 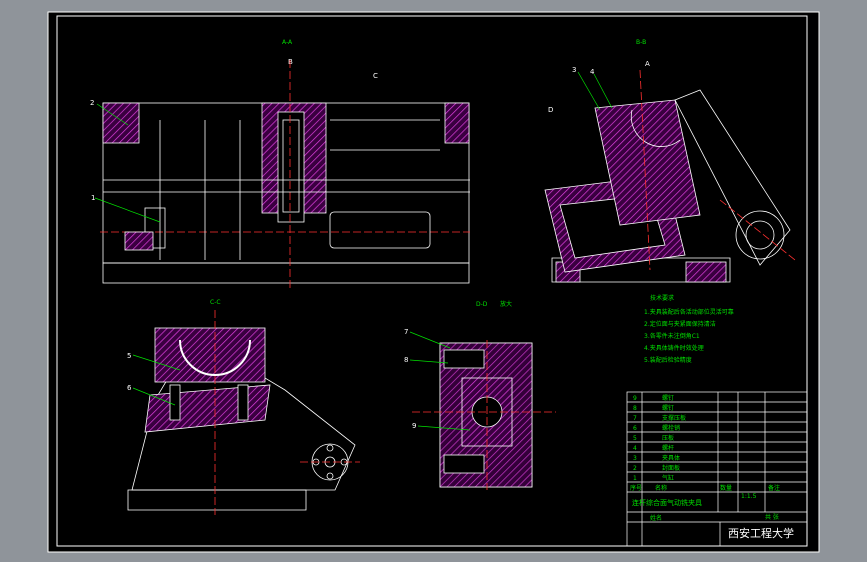 I want to click on mark-b-label: B, so click(x=290, y=62).